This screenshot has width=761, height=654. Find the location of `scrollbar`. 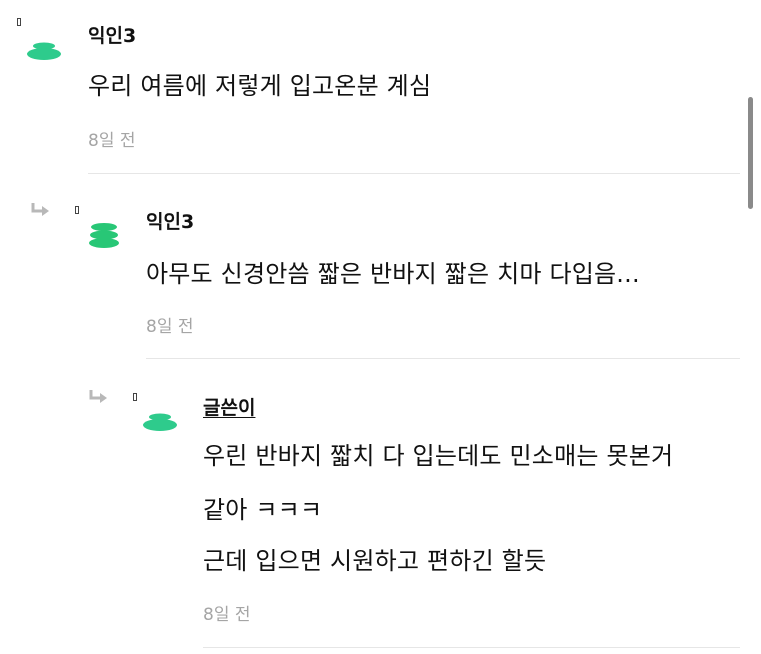

scrollbar is located at coordinates (750, 153).